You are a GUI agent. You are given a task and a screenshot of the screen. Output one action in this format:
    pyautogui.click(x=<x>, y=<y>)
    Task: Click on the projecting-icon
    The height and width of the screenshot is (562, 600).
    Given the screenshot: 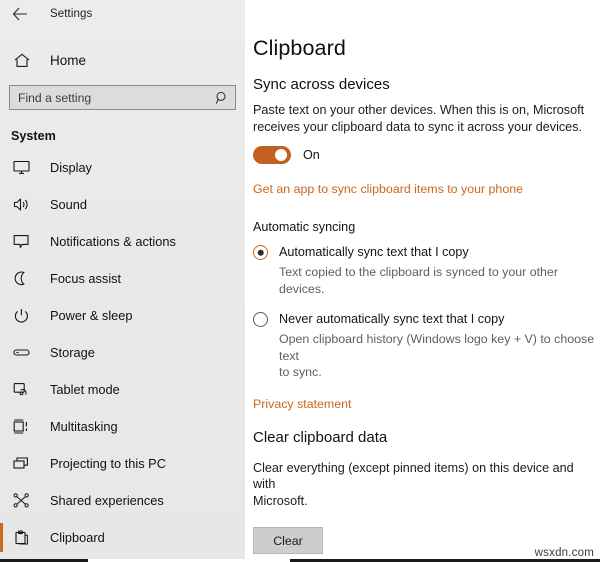 What is the action you would take?
    pyautogui.click(x=21, y=463)
    